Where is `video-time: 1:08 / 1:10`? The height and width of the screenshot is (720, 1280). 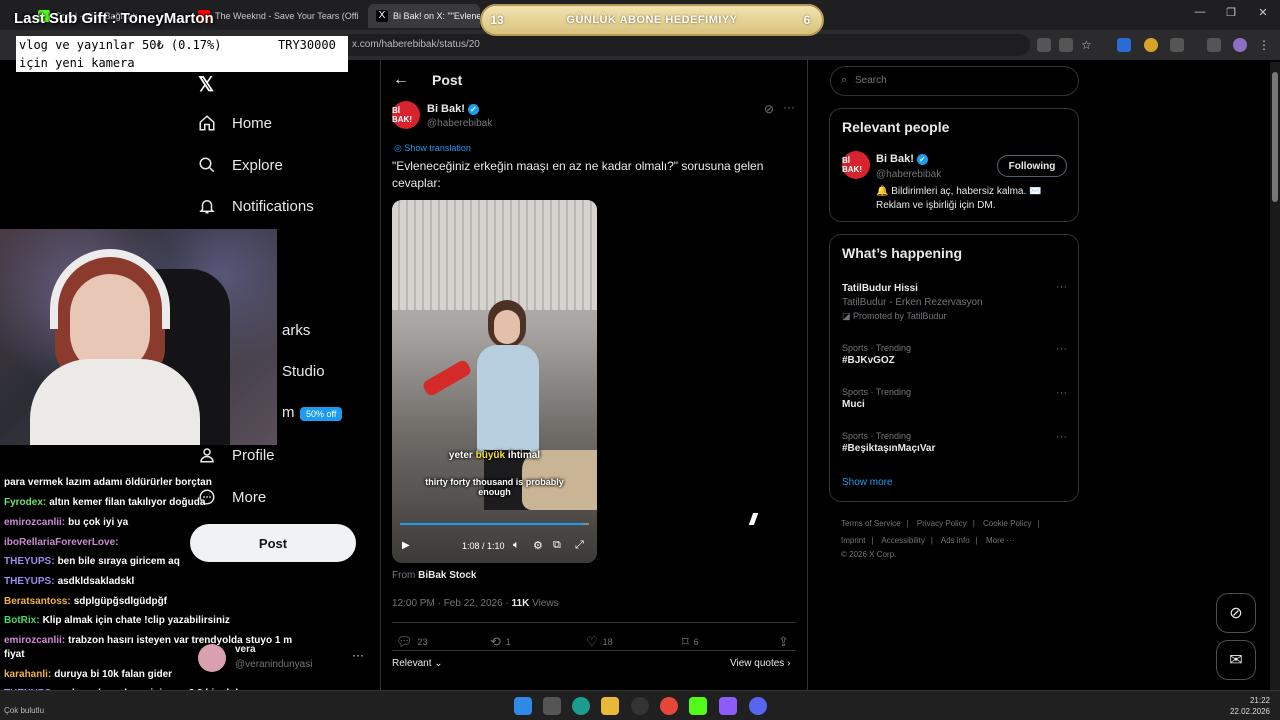 video-time: 1:08 / 1:10 is located at coordinates (483, 546).